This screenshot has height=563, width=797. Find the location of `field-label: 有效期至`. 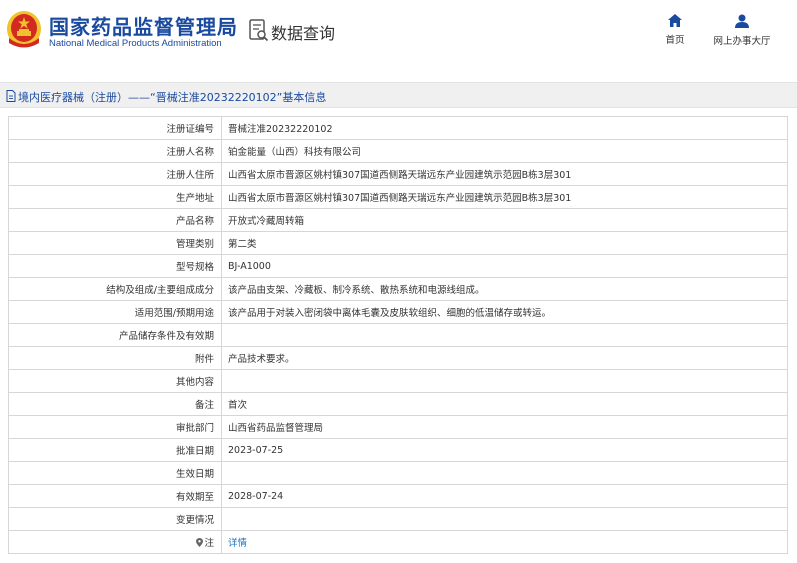

field-label: 有效期至 is located at coordinates (115, 496).